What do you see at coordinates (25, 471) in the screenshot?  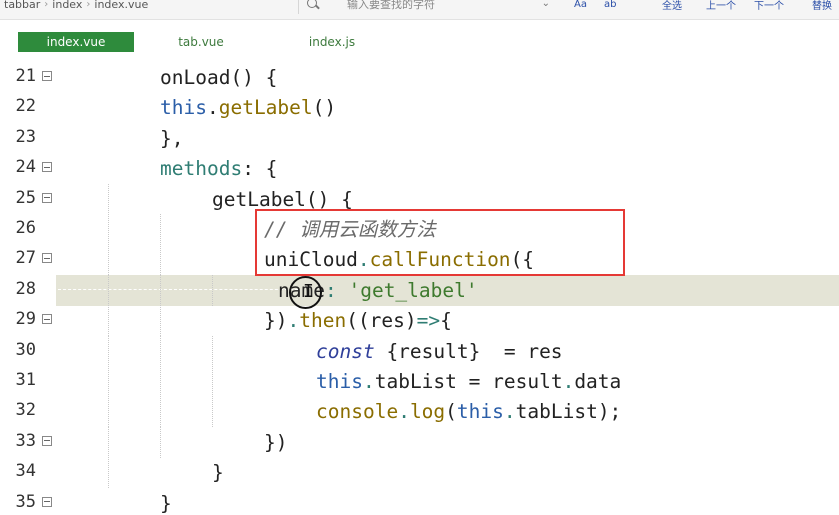 I see `line-number: 34` at bounding box center [25, 471].